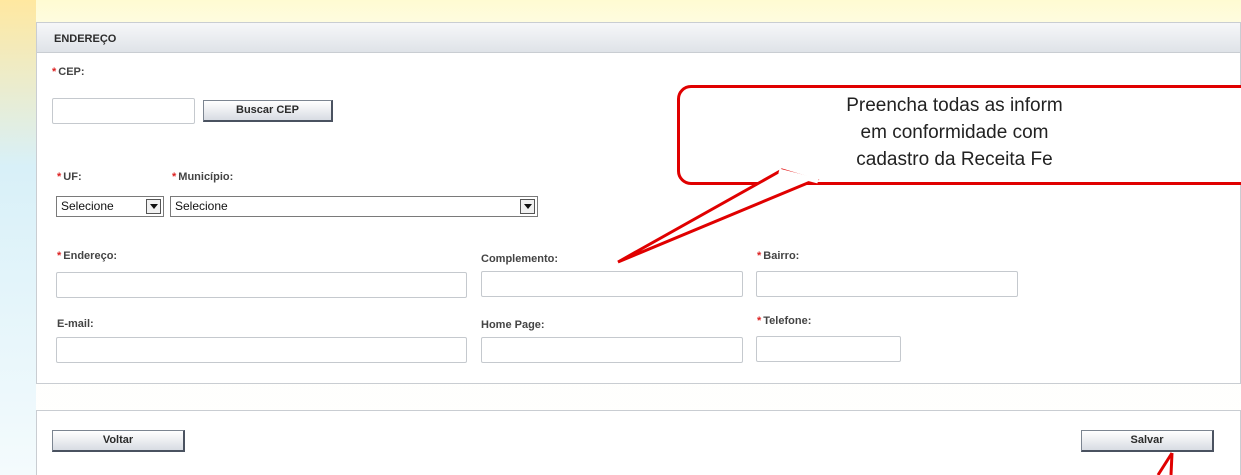 This screenshot has height=475, width=1241. Describe the element at coordinates (954, 132) in the screenshot. I see `callout-line: em conformidade com` at that location.